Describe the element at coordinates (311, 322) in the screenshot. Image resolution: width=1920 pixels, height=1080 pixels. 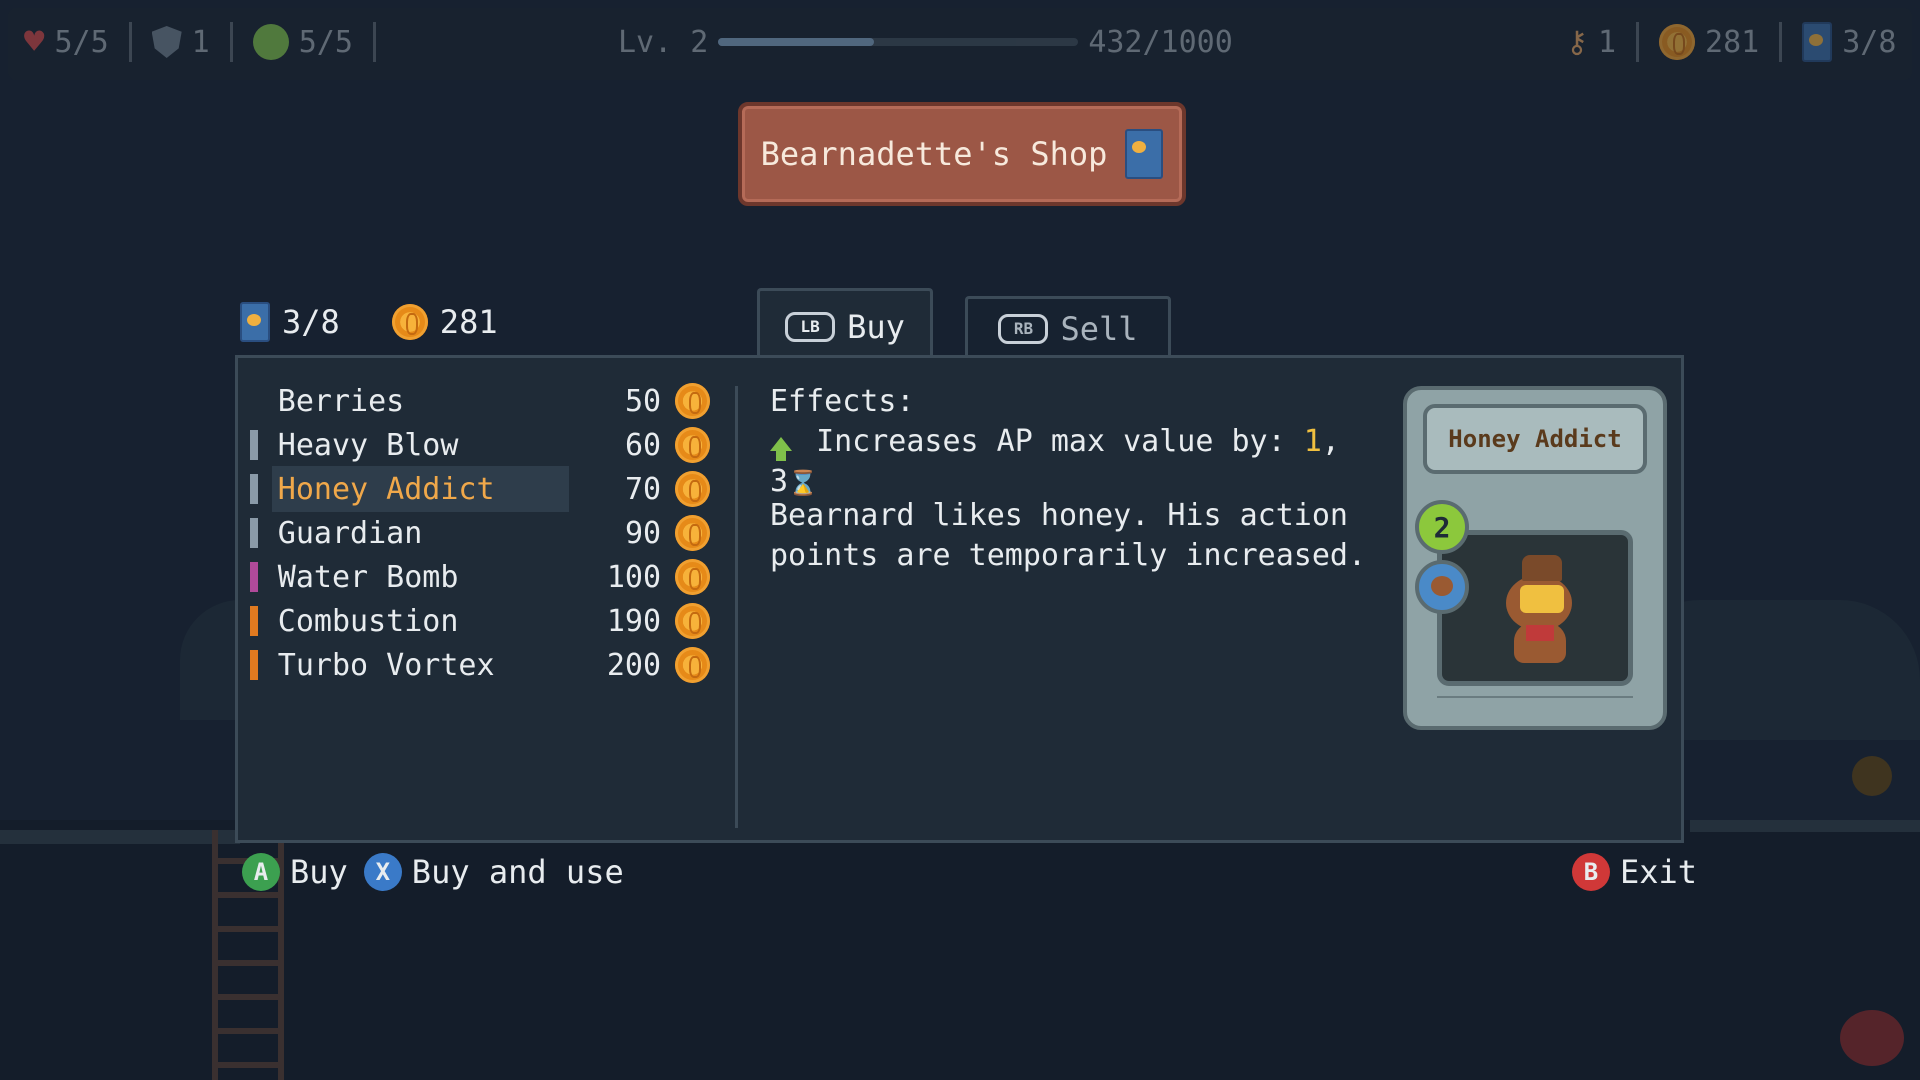
I see `wallet-cards: 3/8` at that location.